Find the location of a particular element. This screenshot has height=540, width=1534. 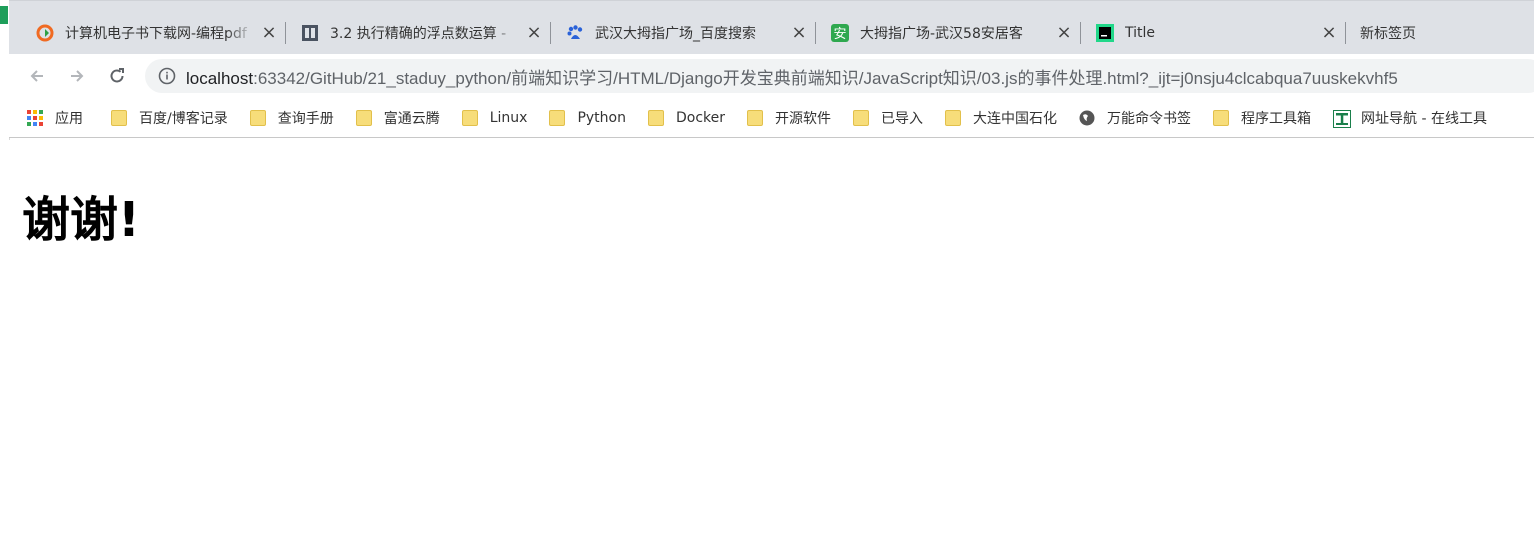

bookmark-folder: Linux is located at coordinates (495, 118).